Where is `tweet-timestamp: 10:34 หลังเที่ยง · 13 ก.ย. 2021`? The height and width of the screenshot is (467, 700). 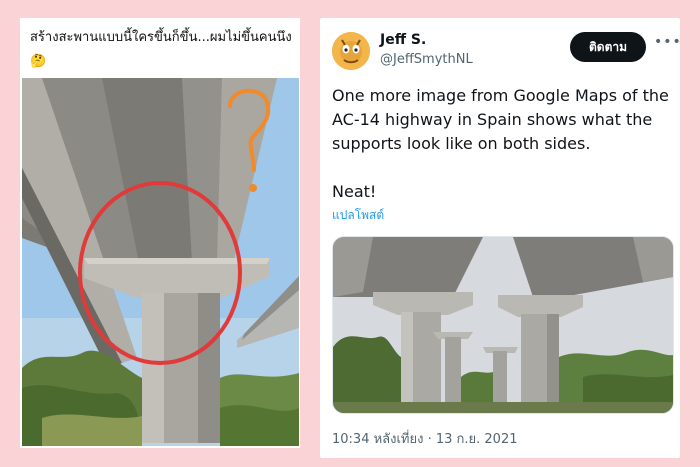 tweet-timestamp: 10:34 หลังเที่ยง · 13 ก.ย. 2021 is located at coordinates (425, 438).